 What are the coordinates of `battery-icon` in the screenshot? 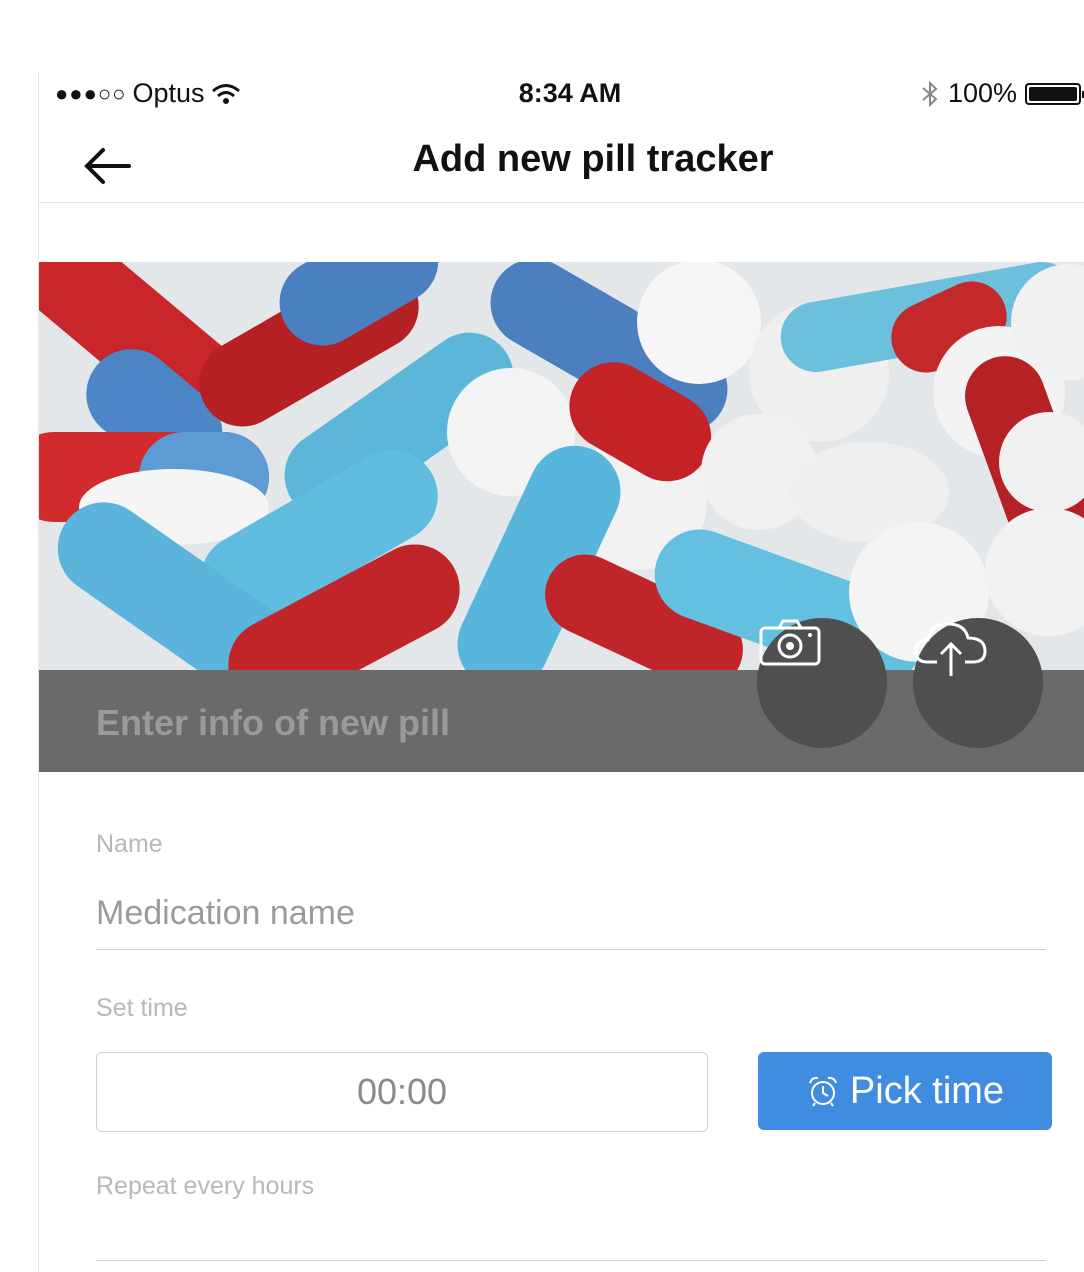 It's located at (1054, 93).